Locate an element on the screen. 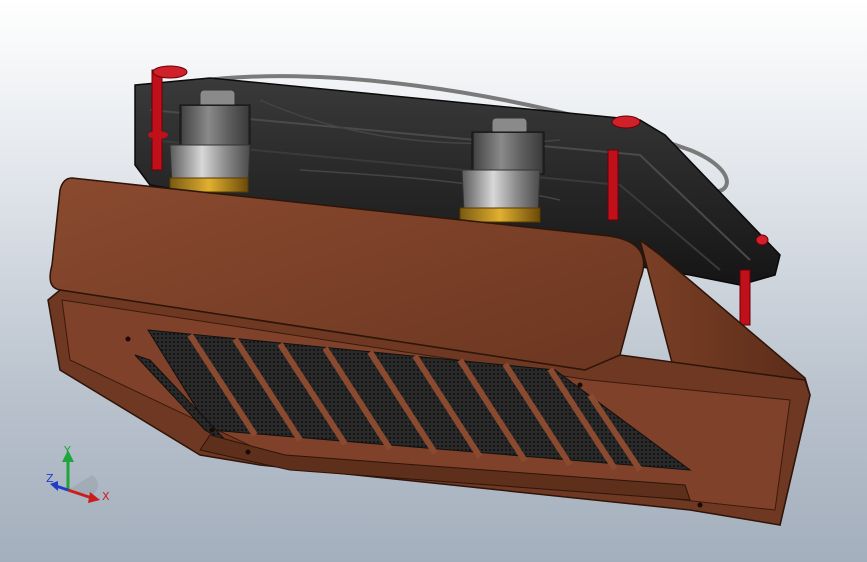  screw-mid-right is located at coordinates (613, 185).